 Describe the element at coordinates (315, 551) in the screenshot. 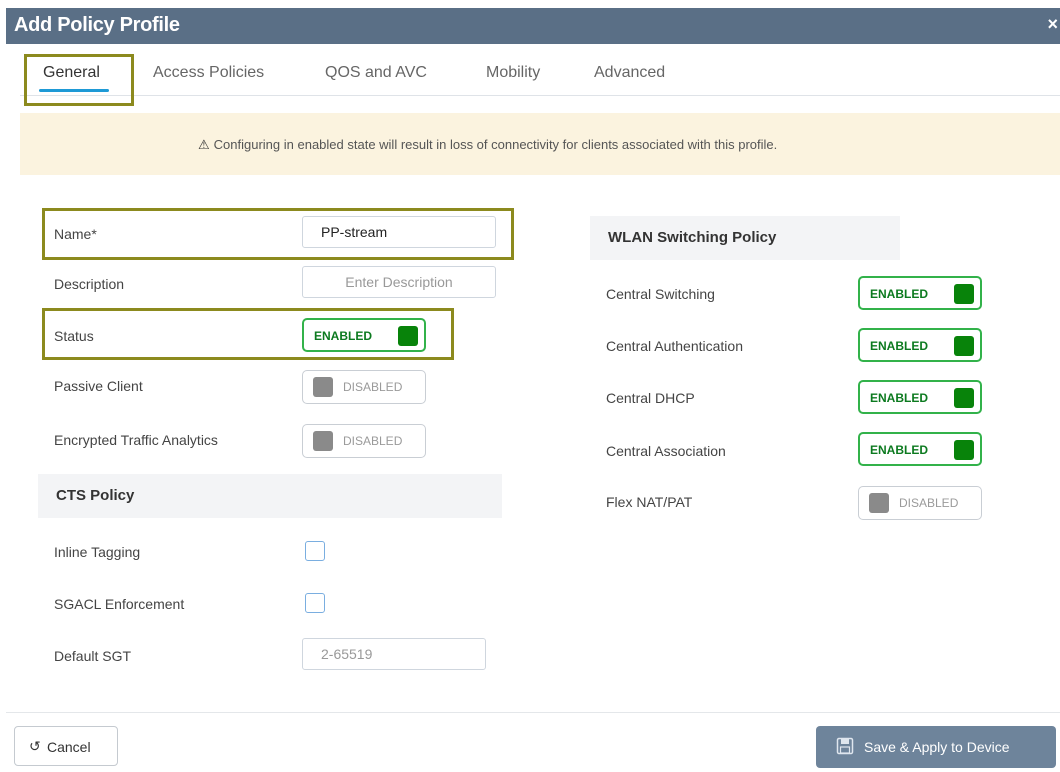

I see `inline-tagging-checkbox` at that location.